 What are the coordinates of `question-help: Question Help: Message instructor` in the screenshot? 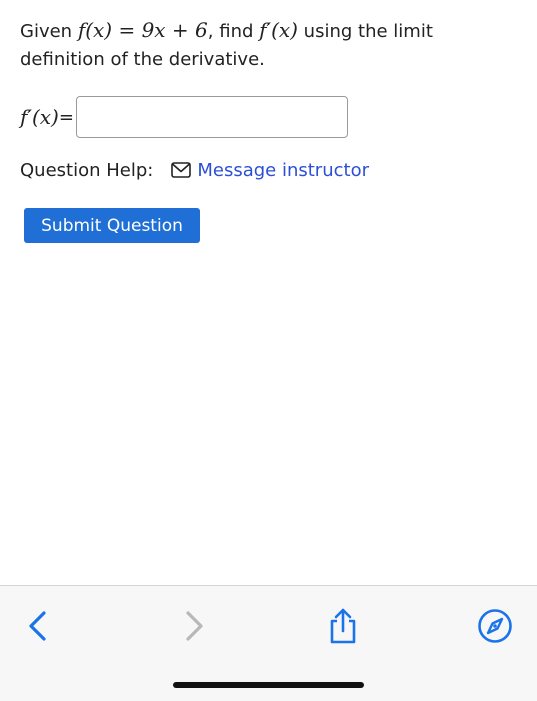 It's located at (194, 170).